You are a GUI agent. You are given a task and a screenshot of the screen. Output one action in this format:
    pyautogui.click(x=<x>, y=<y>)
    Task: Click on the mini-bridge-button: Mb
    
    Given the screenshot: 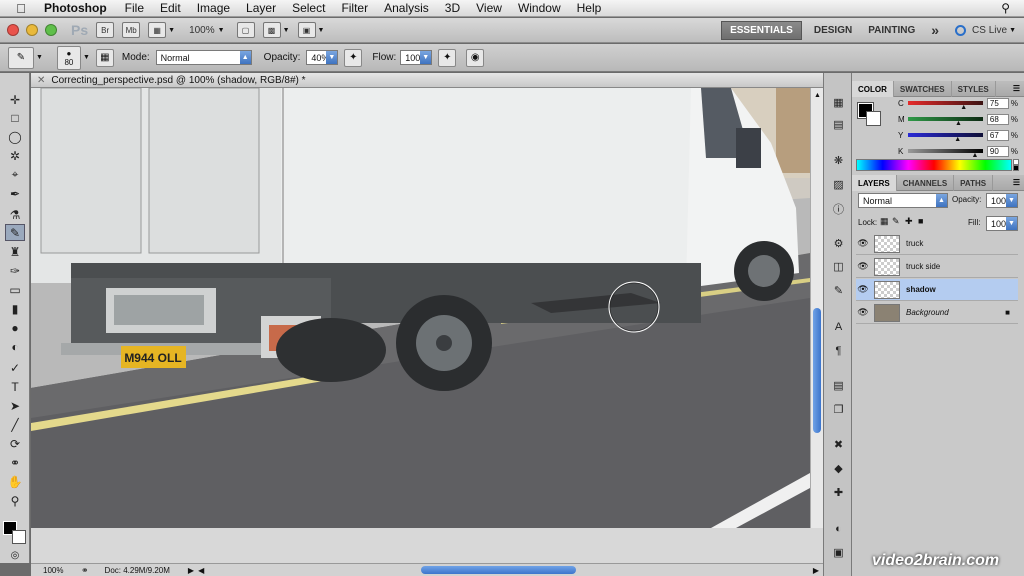 What is the action you would take?
    pyautogui.click(x=131, y=30)
    